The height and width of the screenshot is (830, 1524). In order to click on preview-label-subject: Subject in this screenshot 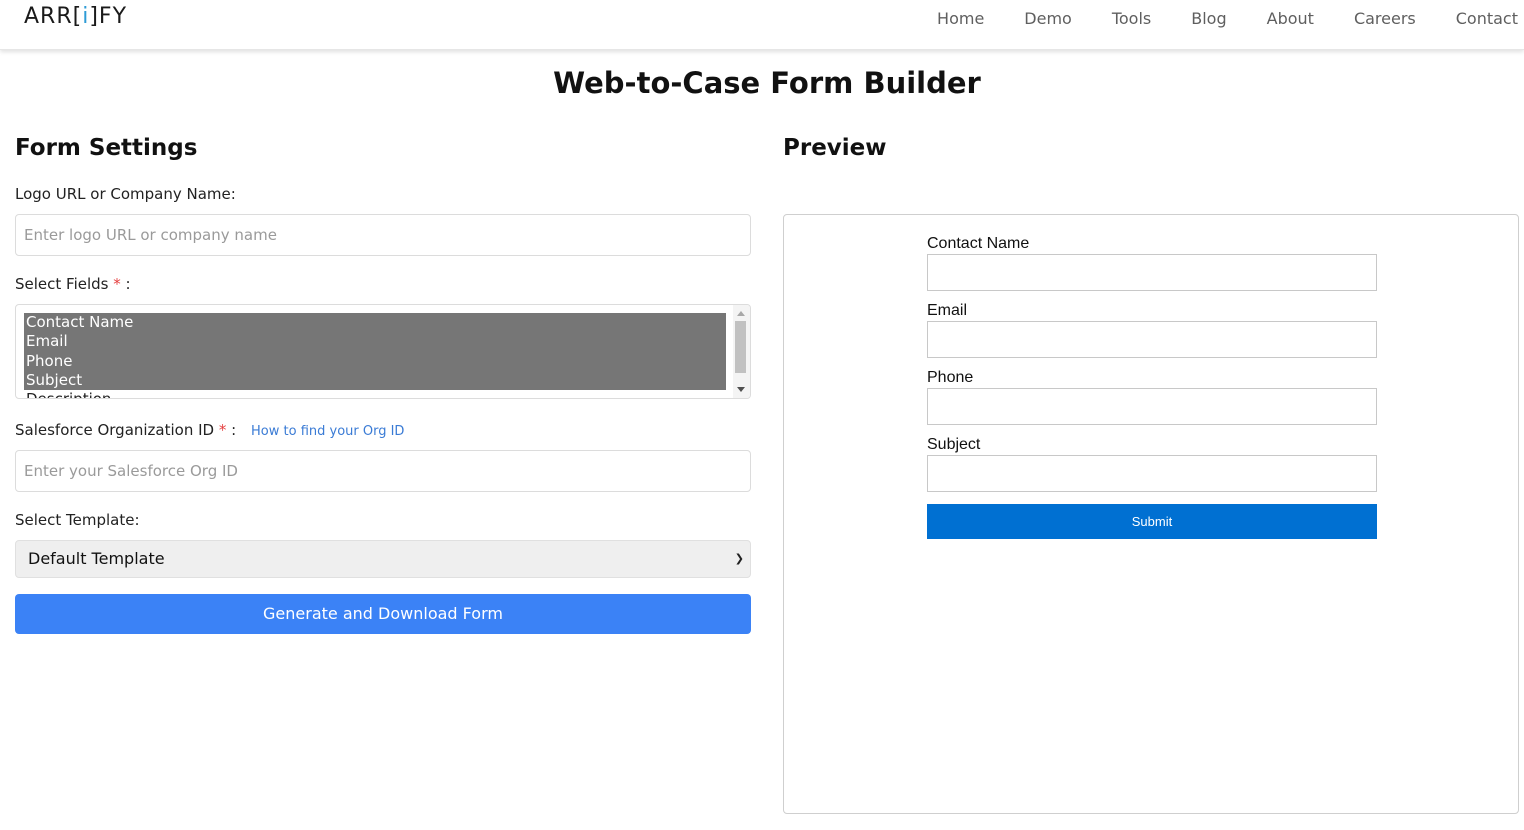, I will do `click(954, 444)`.